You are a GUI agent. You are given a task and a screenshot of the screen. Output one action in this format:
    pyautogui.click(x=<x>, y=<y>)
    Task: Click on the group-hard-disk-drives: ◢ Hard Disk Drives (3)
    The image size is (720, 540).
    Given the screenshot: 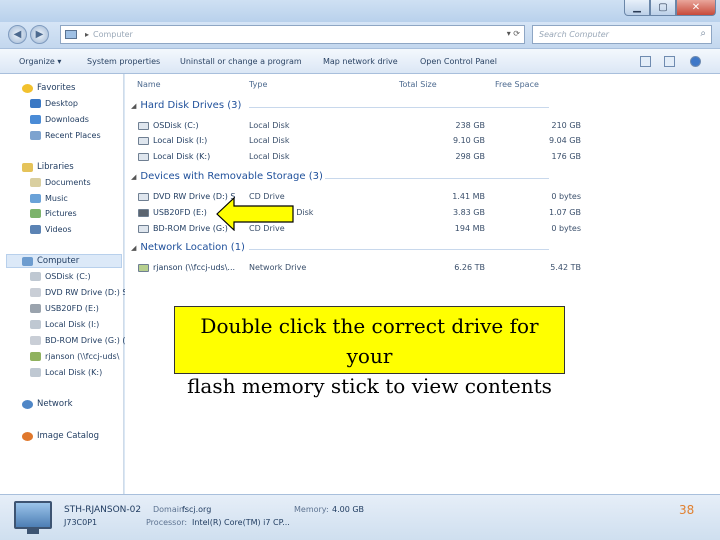 What is the action you would take?
    pyautogui.click(x=186, y=105)
    